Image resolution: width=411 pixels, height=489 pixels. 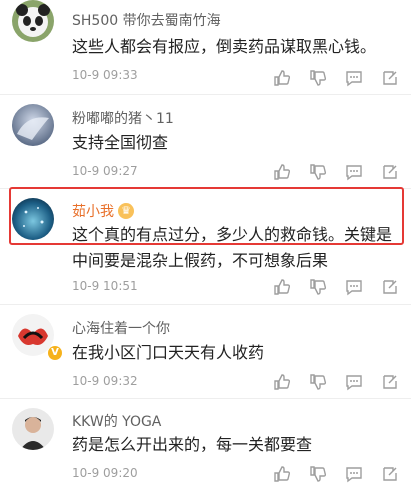 What do you see at coordinates (103, 211) in the screenshot?
I see `username: 茹小我 ♛` at bounding box center [103, 211].